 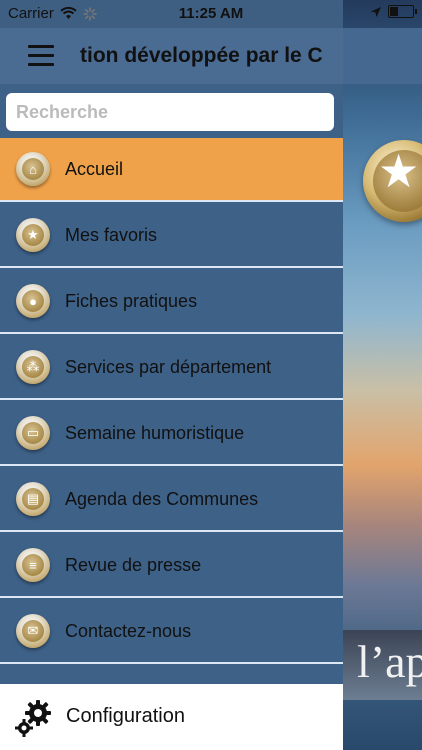 I want to click on configuration-button: Configuration, so click(x=171, y=717).